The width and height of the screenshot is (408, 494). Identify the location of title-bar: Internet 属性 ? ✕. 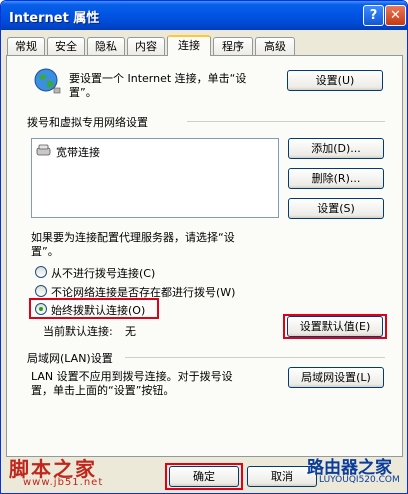
(204, 15).